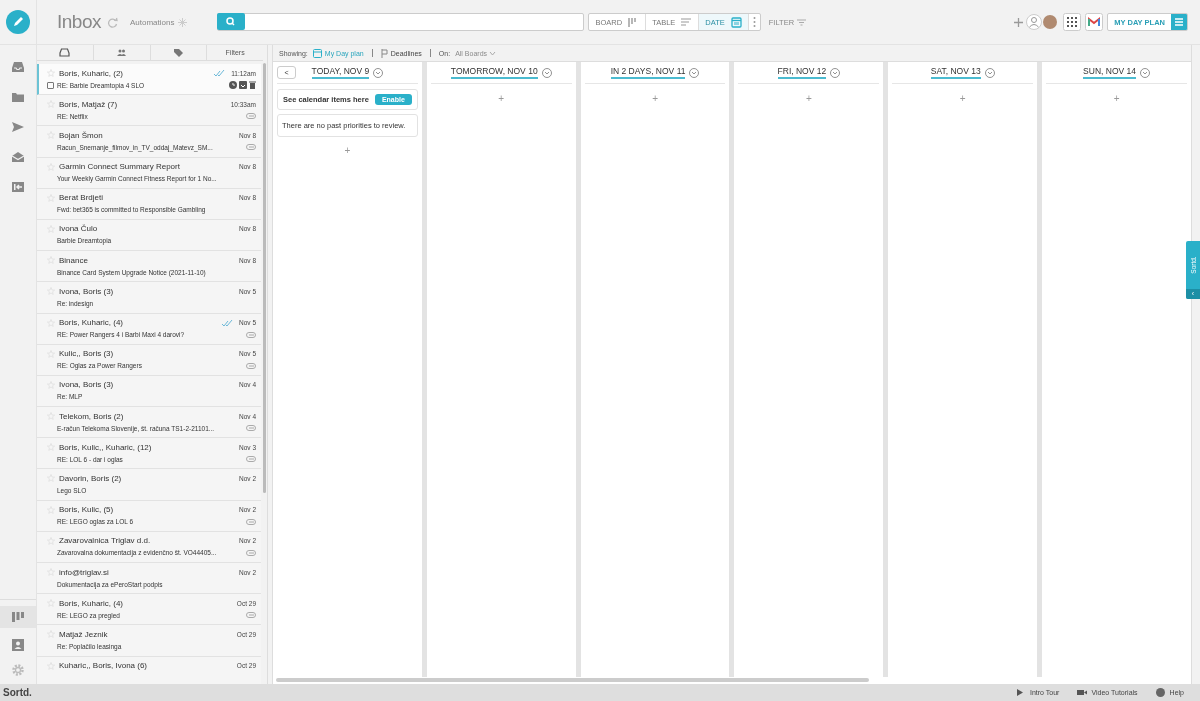 This screenshot has width=1200, height=701. I want to click on column-title: SAT, NOV 13, so click(955, 72).